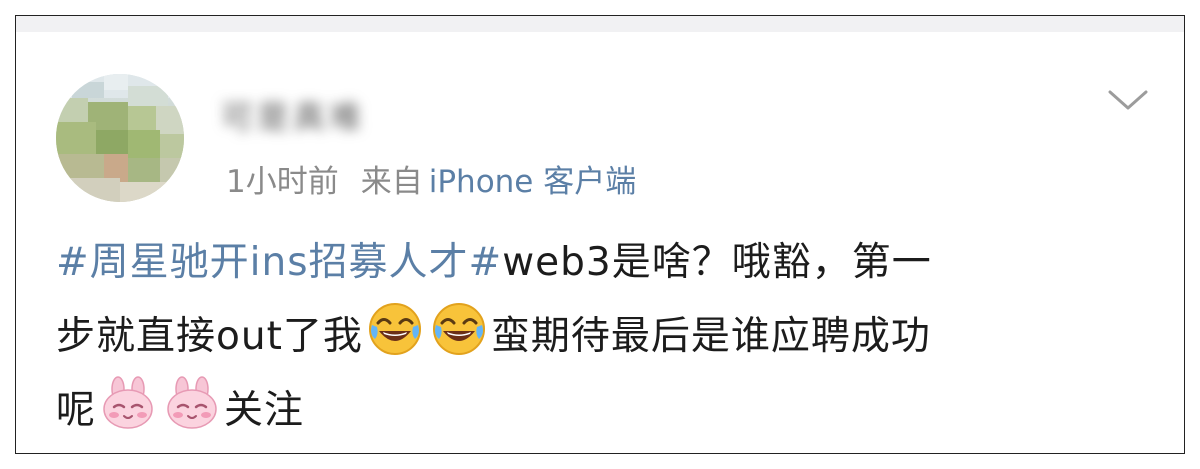 This screenshot has height=469, width=1200. I want to click on post-line-3: 呢 关注, so click(611, 411).